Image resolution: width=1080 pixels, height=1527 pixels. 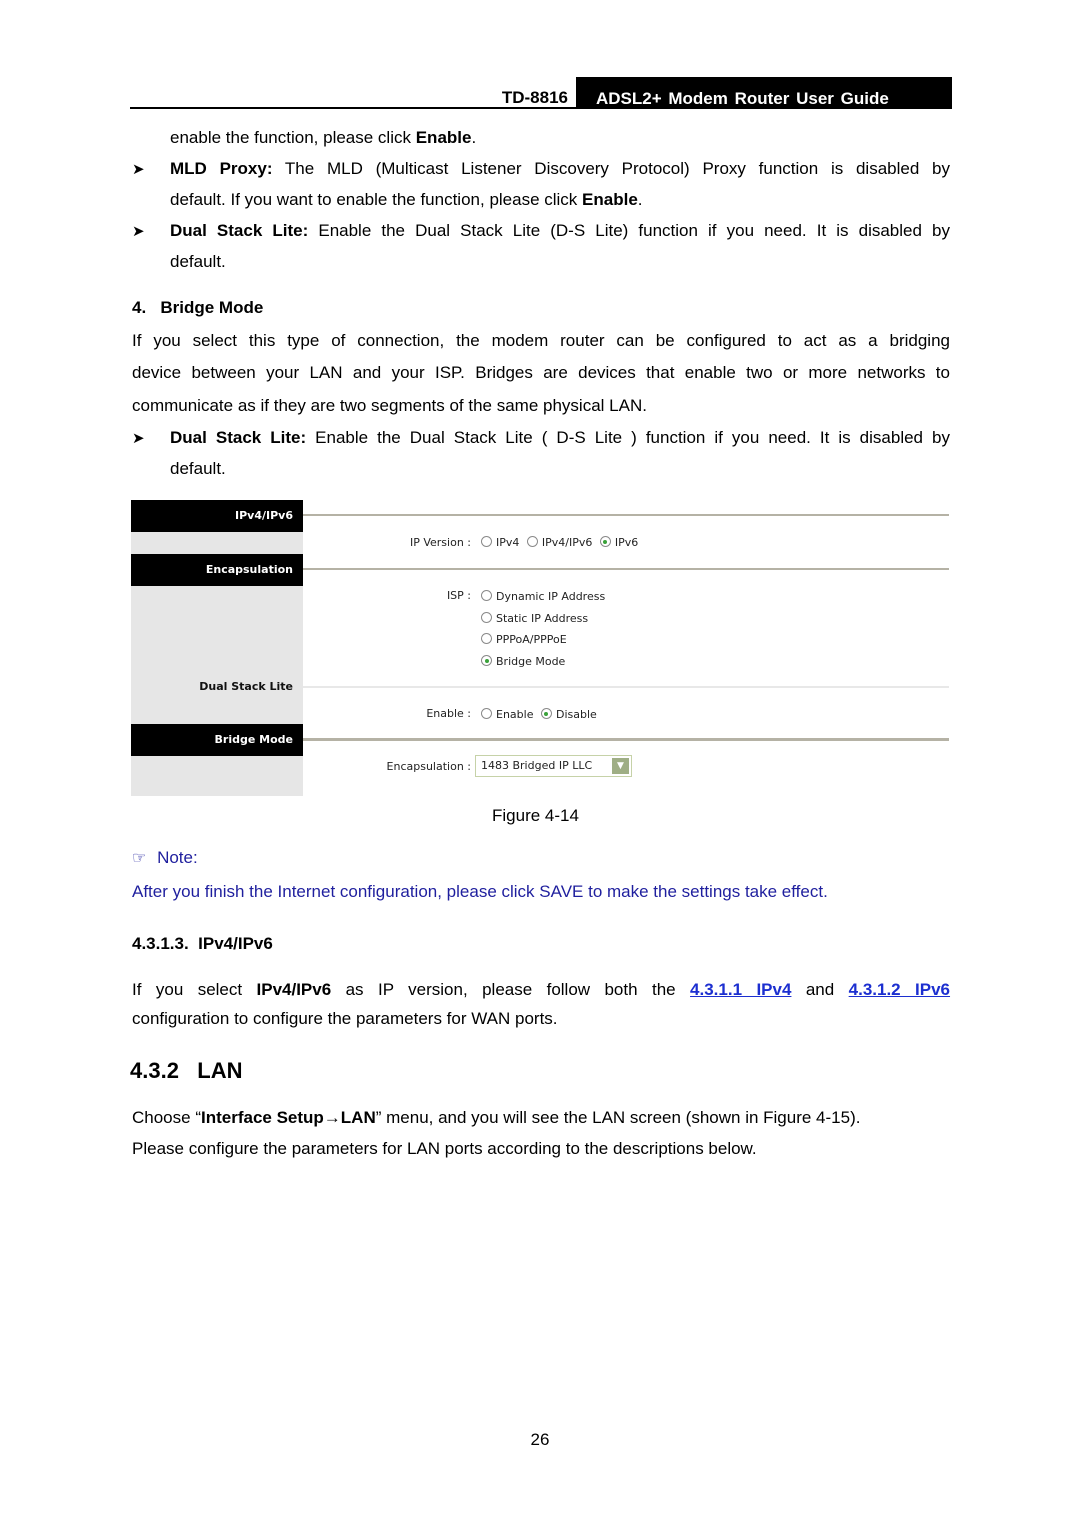 What do you see at coordinates (740, 989) in the screenshot?
I see `link-ipv4-section: 4.3.1.1 IPv4` at bounding box center [740, 989].